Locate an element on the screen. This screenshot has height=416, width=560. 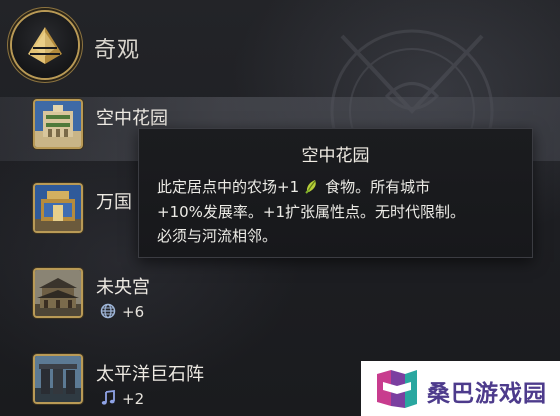
tooltip-title: 空中花园 is located at coordinates (335, 156).